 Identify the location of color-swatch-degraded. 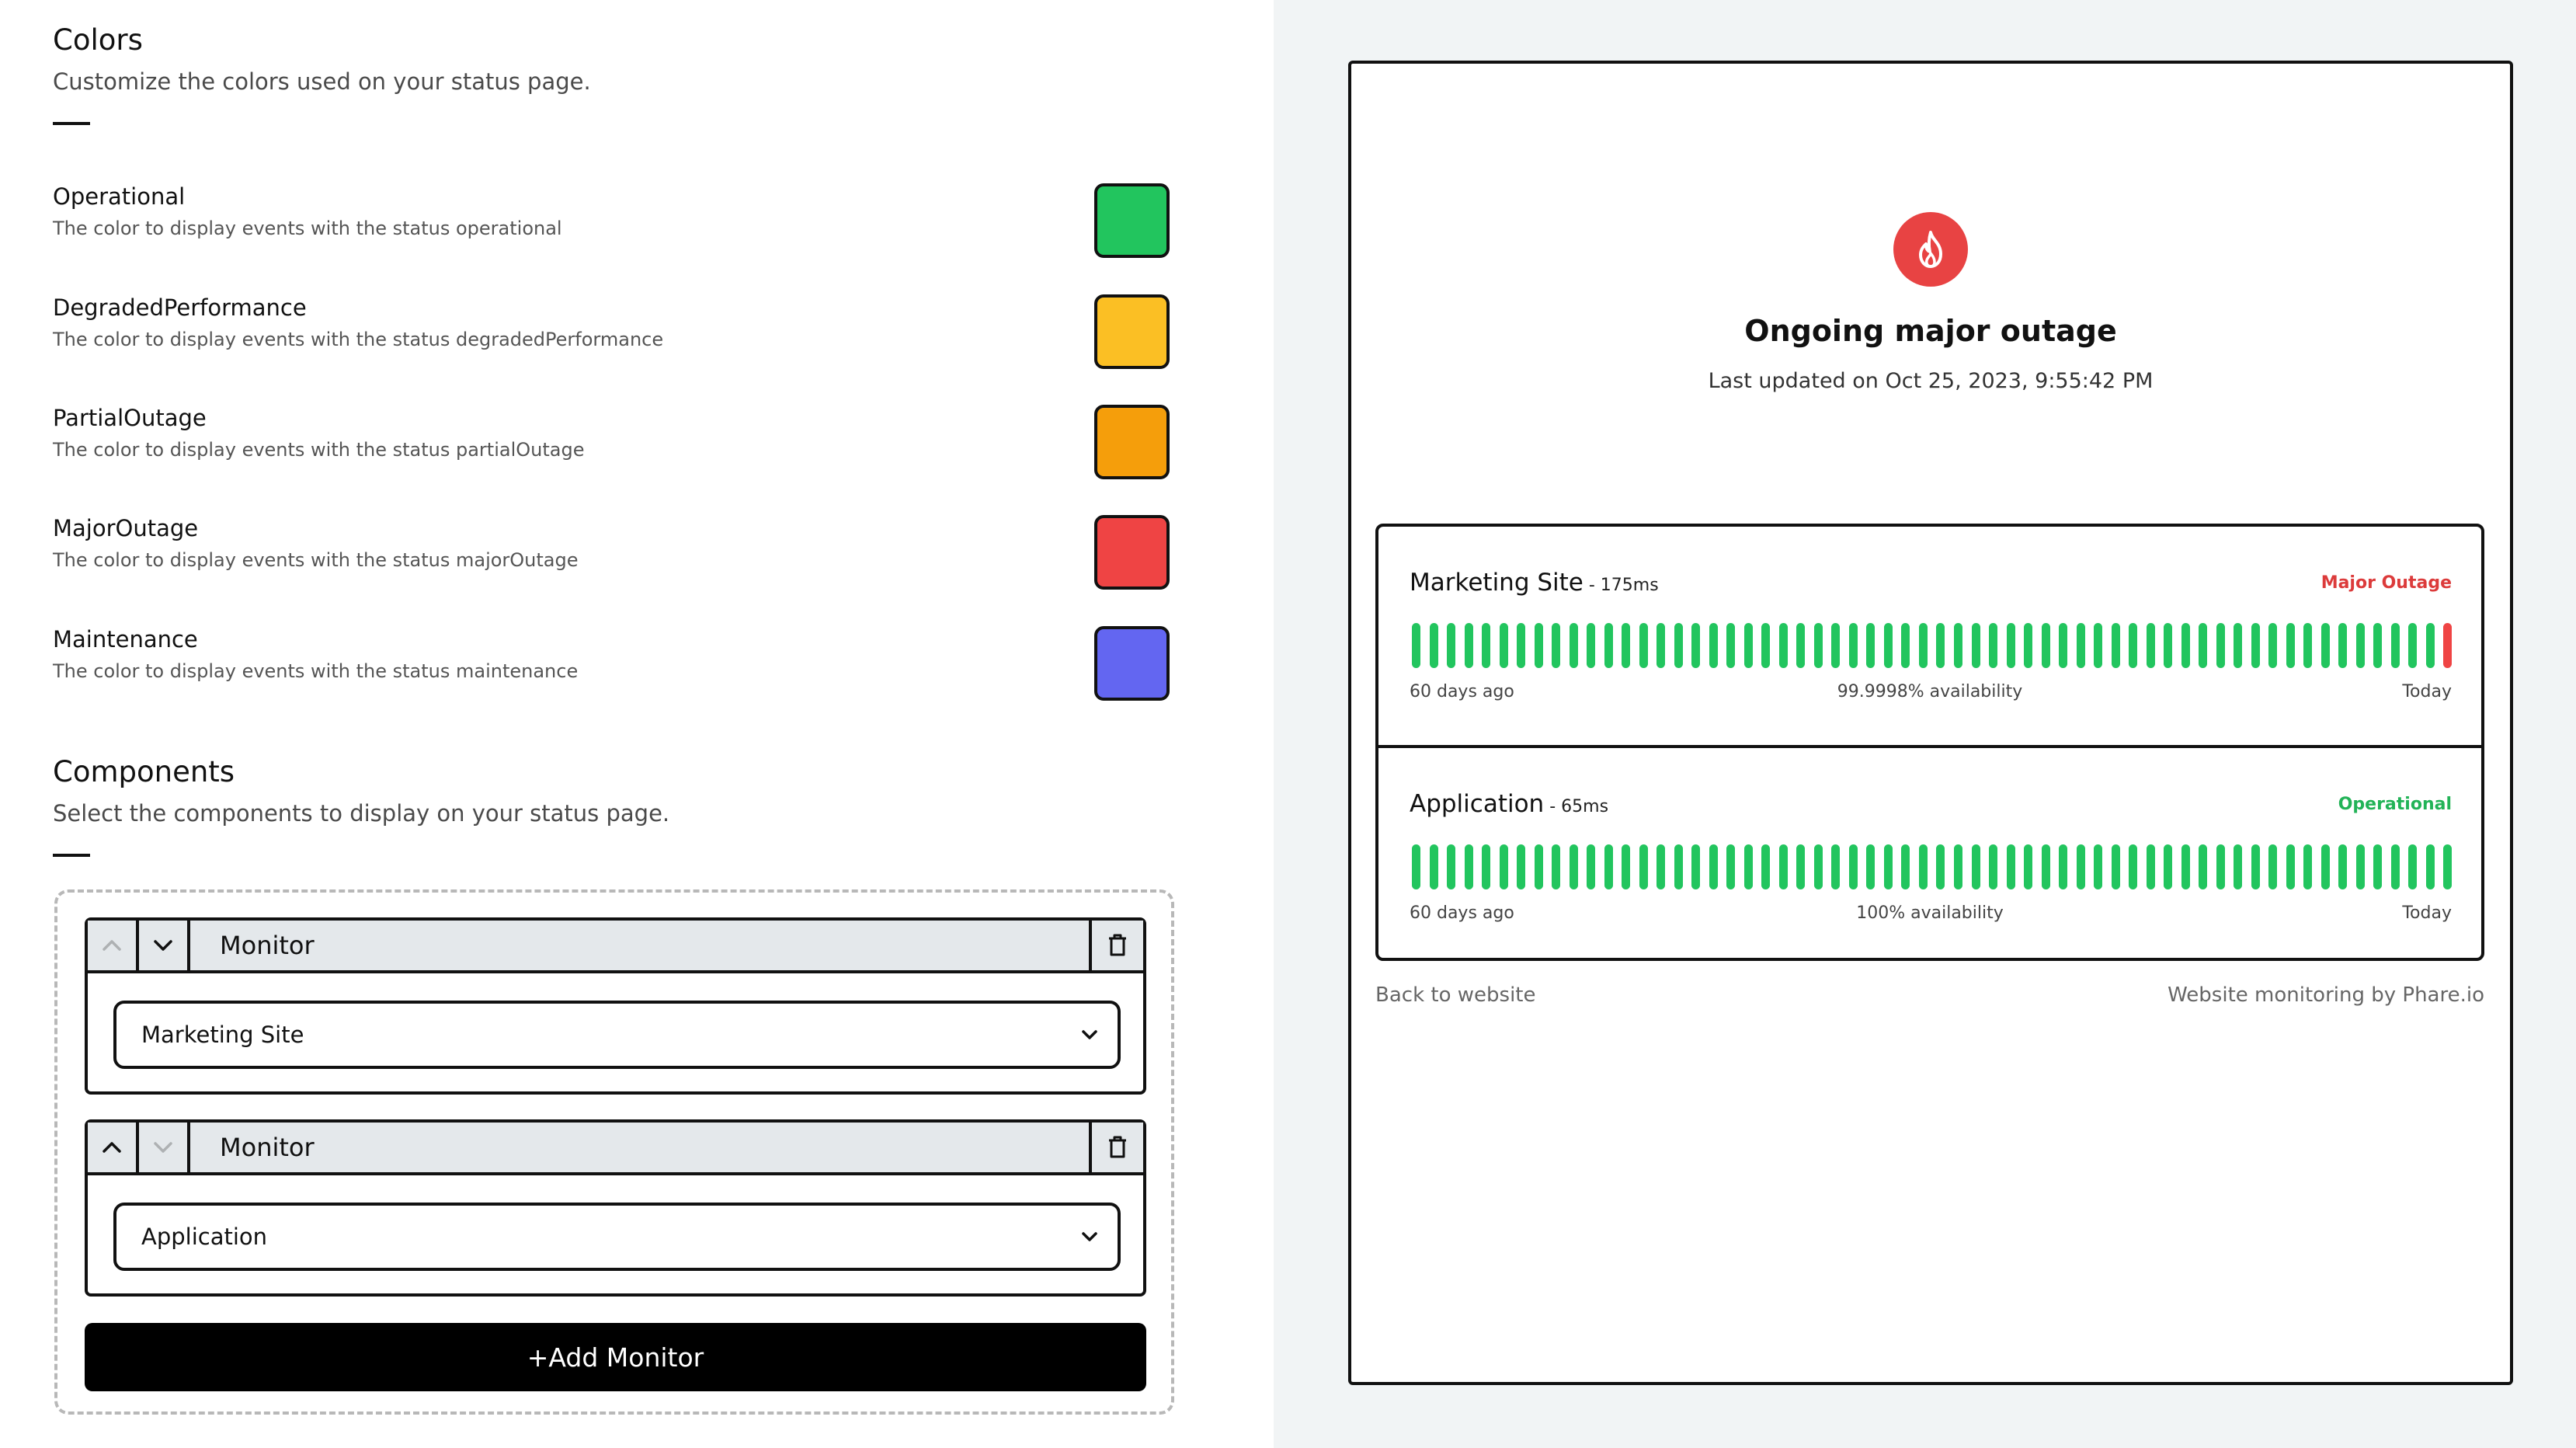
(1132, 331).